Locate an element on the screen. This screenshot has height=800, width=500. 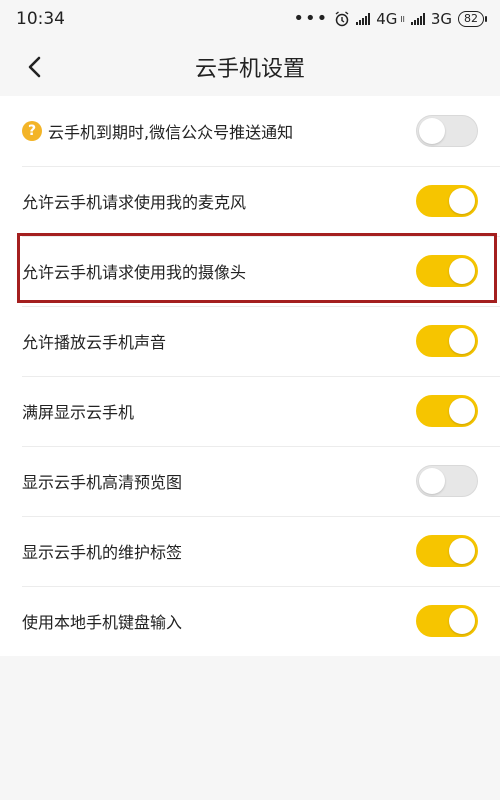
chevron-left-icon is located at coordinates (34, 67).